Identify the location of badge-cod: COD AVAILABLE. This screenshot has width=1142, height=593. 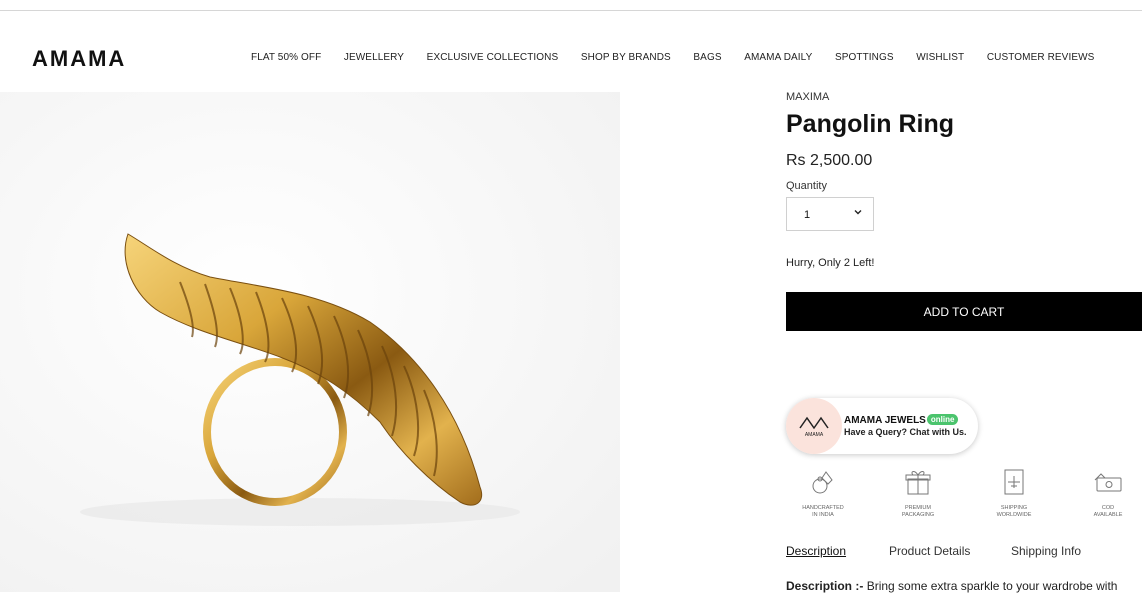
(1108, 492).